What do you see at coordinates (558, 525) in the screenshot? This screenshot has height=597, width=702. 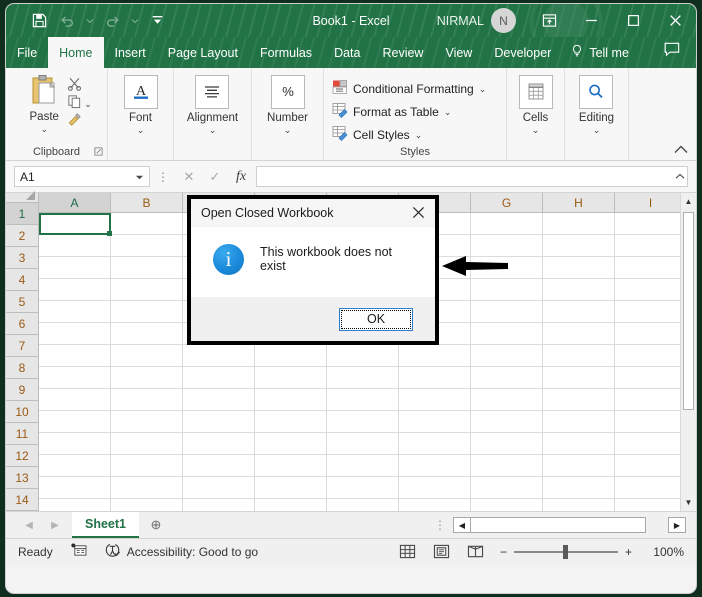 I see `horizontal-scroll-track` at bounding box center [558, 525].